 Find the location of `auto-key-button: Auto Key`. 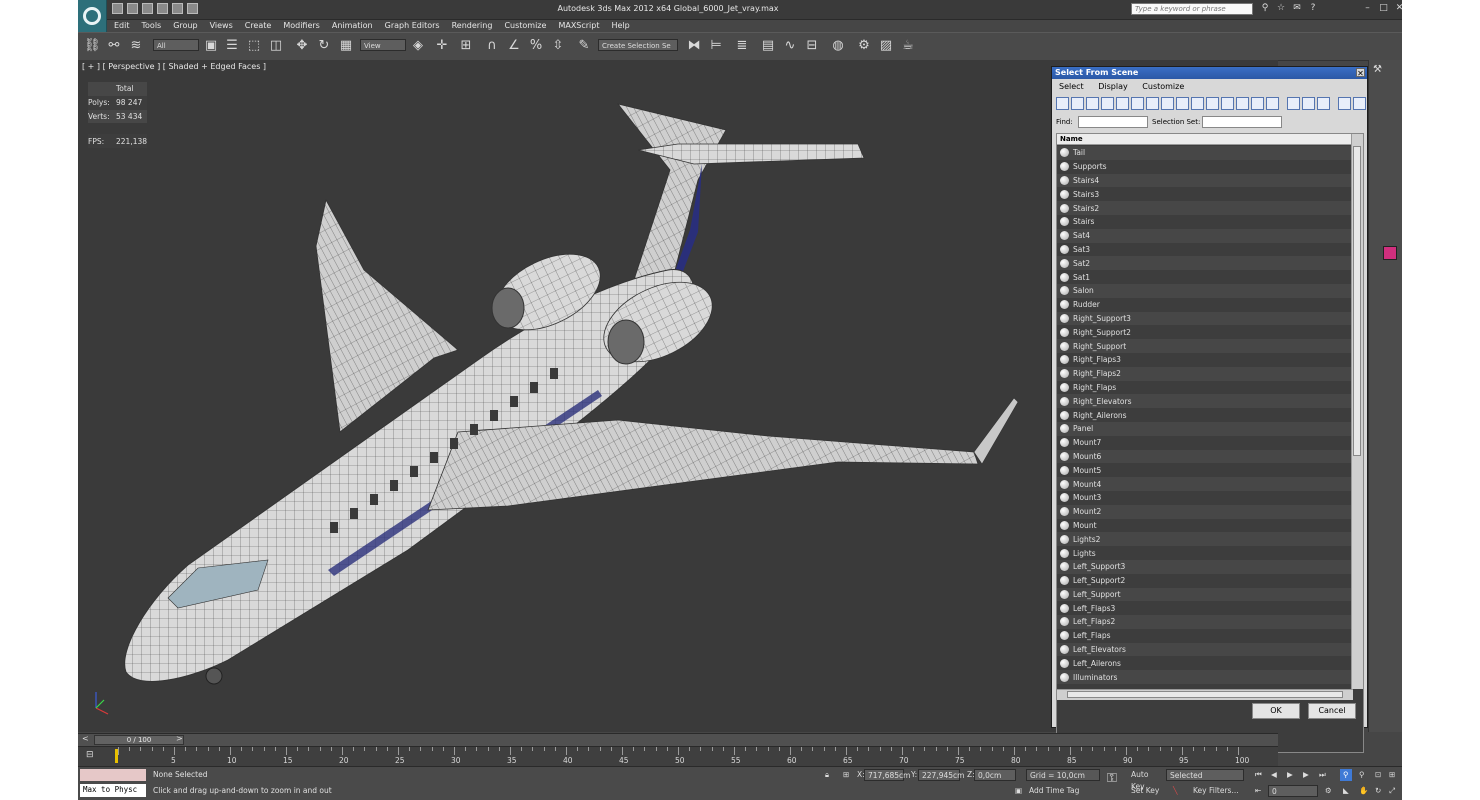

auto-key-button: Auto Key is located at coordinates (1146, 780).